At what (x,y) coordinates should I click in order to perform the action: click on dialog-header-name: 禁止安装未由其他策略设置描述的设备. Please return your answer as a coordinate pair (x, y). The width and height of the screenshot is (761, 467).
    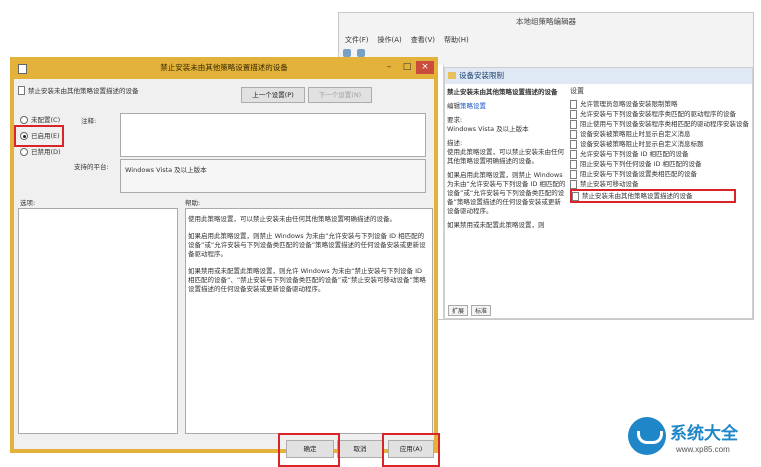
    Looking at the image, I should click on (83, 91).